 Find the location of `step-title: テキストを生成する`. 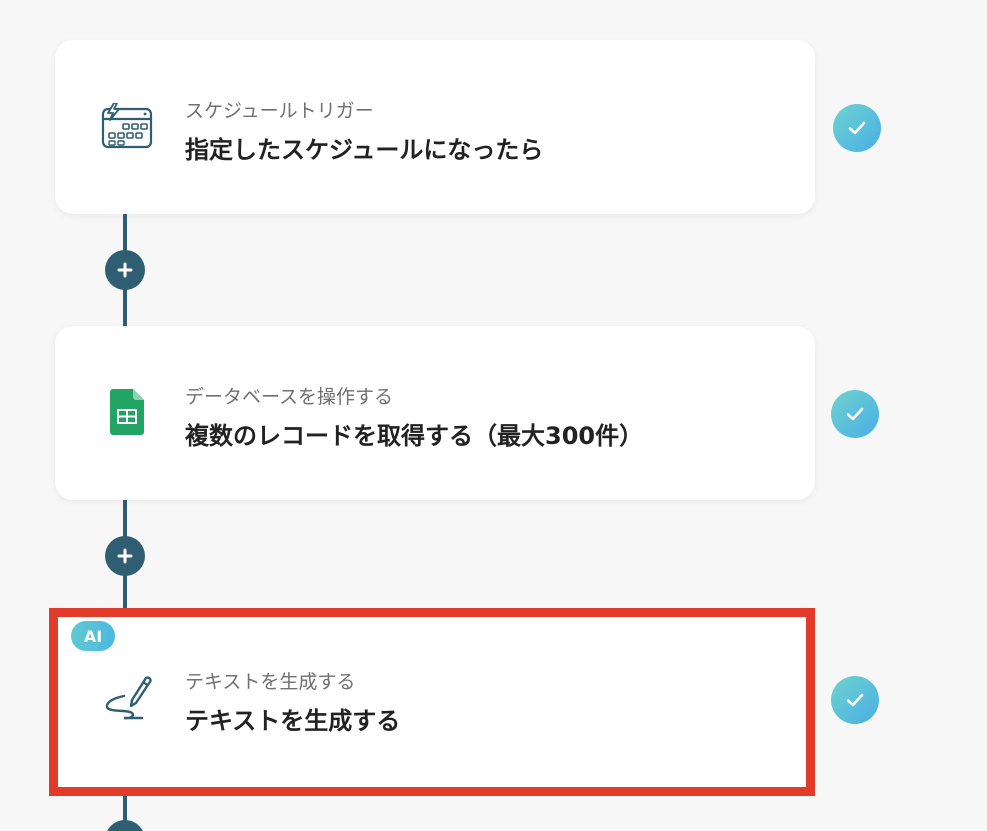

step-title: テキストを生成する is located at coordinates (293, 721).